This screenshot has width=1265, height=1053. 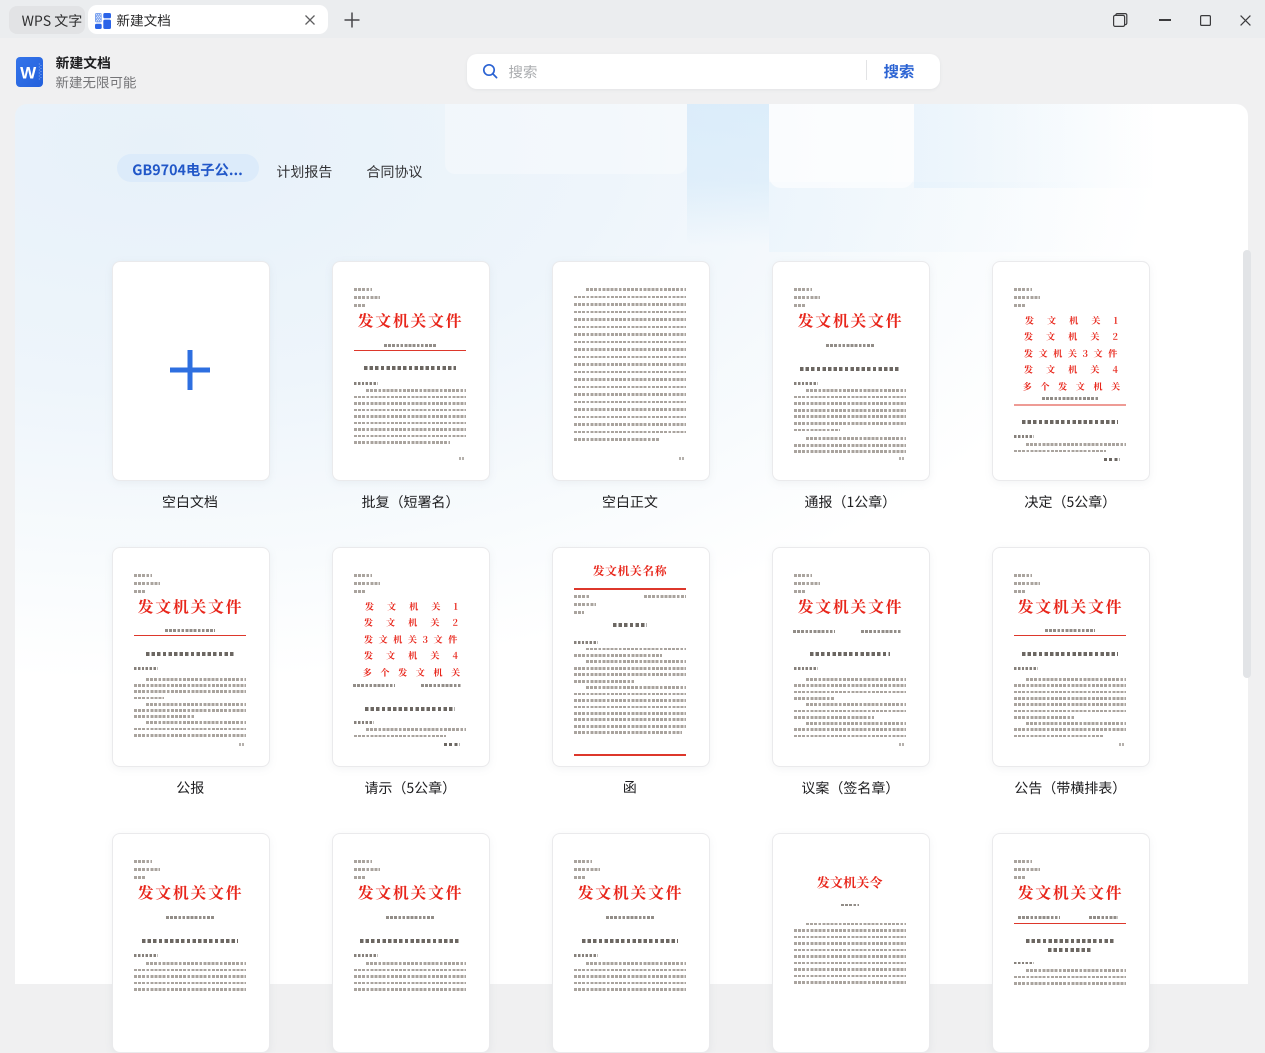 I want to click on svg-text: W, so click(x=28, y=73).